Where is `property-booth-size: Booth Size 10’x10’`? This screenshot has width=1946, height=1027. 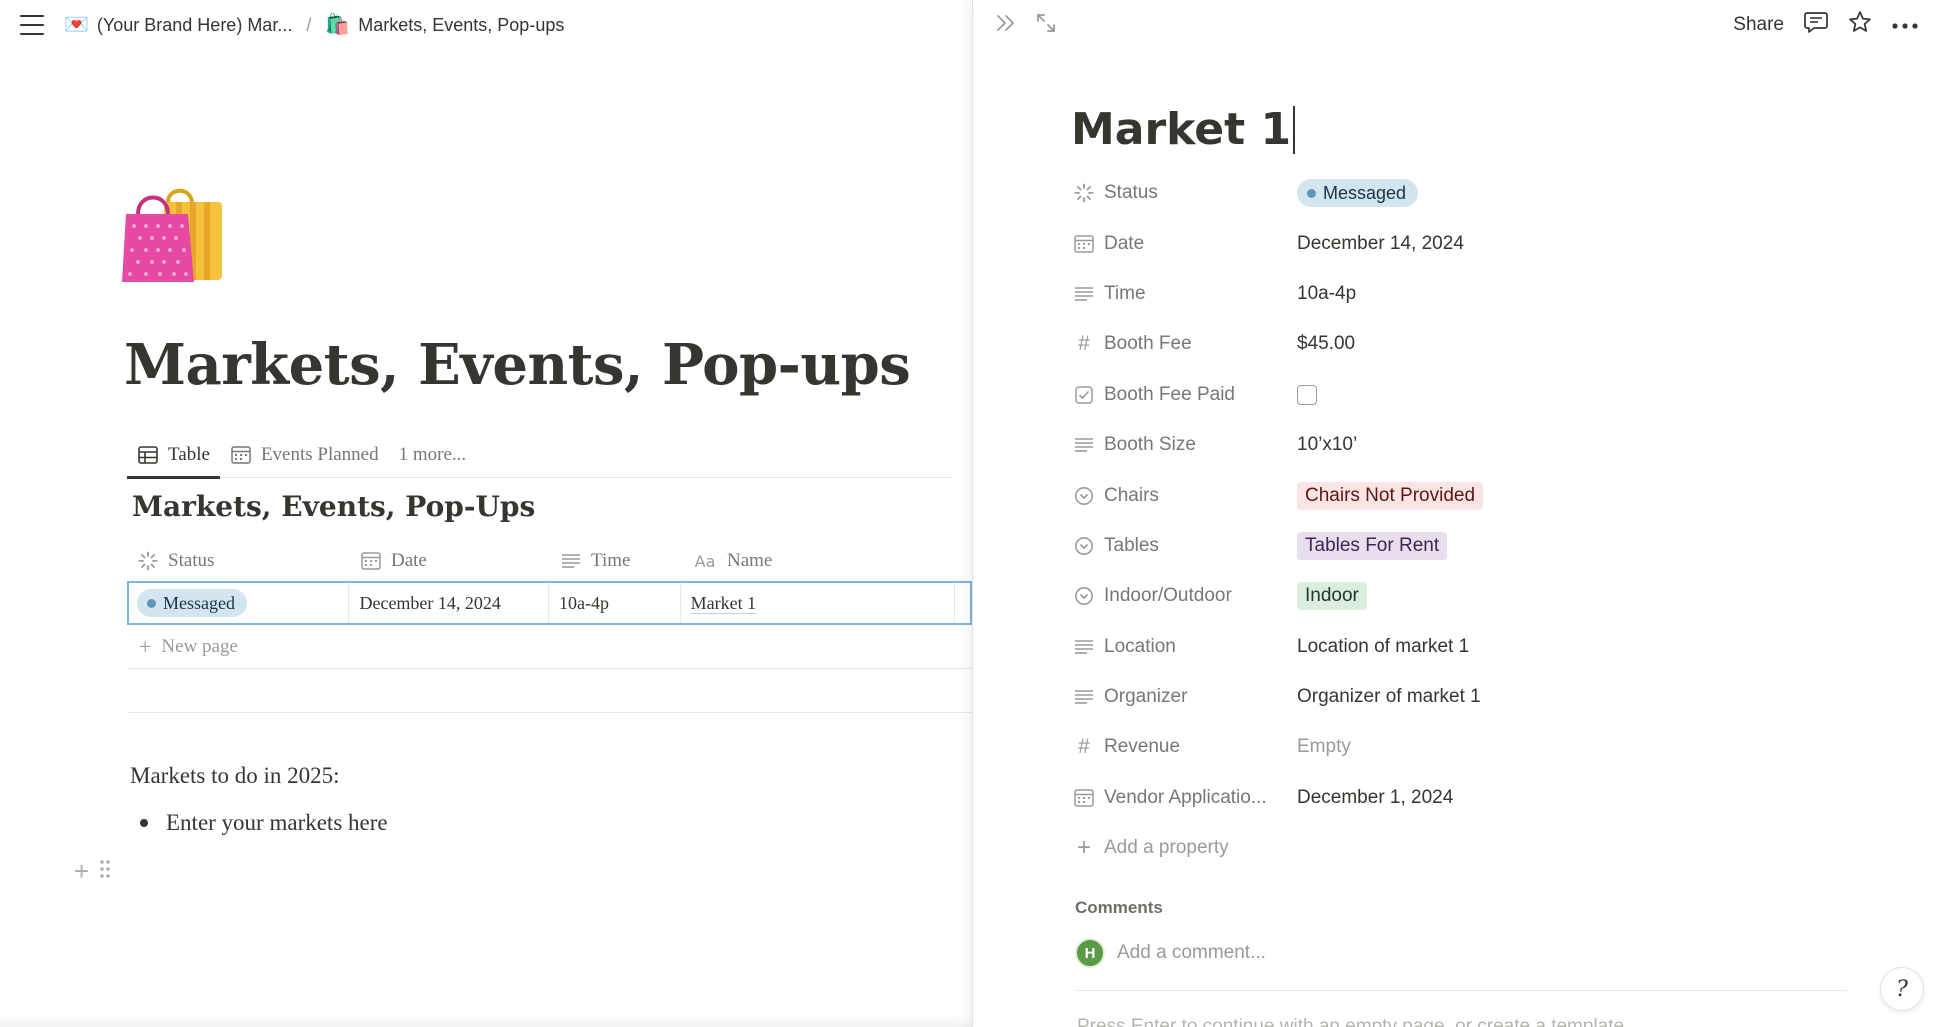 property-booth-size: Booth Size 10’x10’ is located at coordinates (1483, 445).